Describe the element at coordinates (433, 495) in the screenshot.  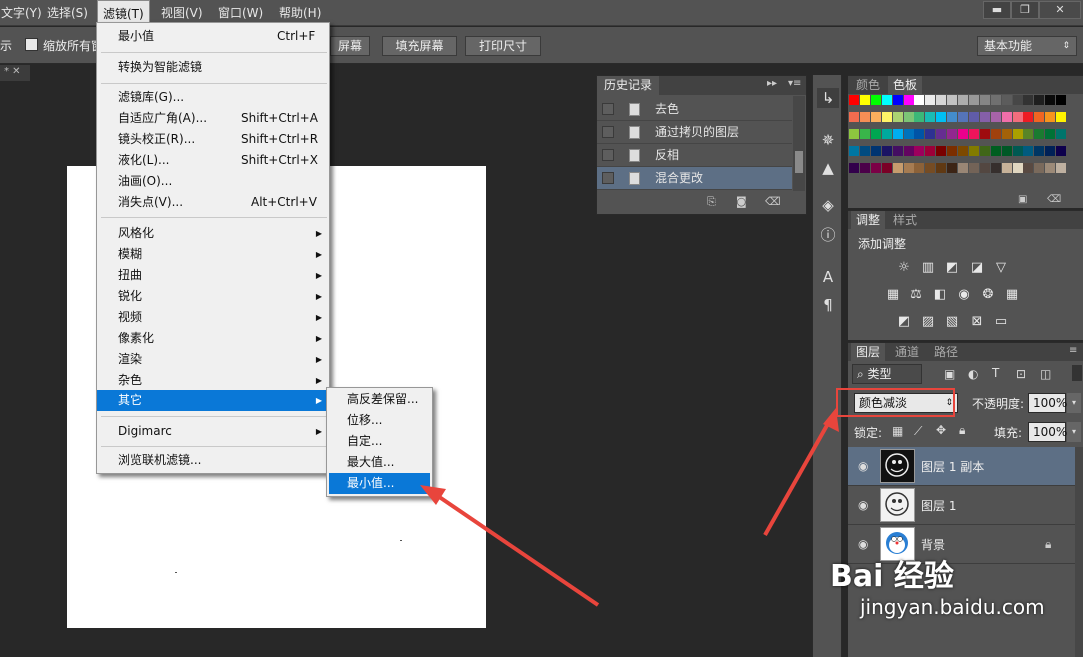
I see `annotation-arrowhead` at that location.